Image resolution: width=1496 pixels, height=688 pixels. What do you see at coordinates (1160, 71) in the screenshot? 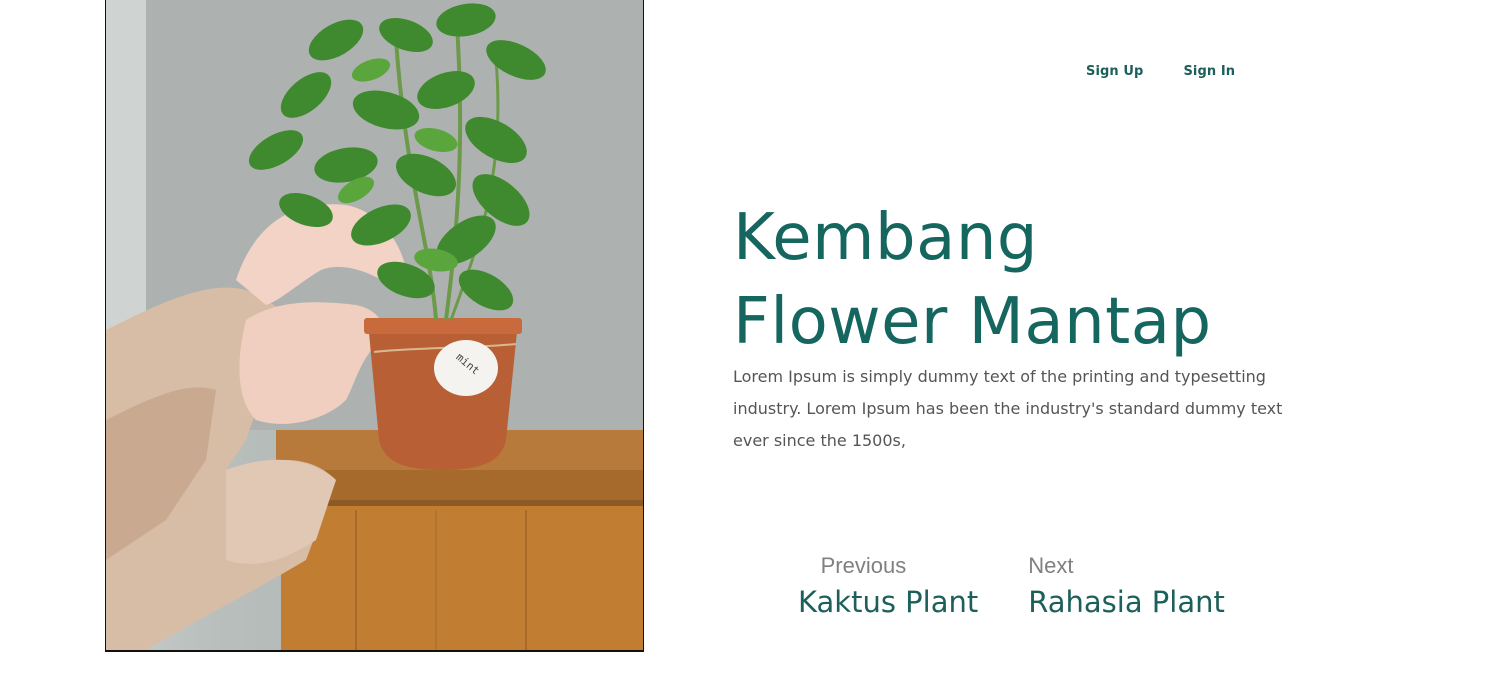
I see `top-nav: Sign Up Sign In` at bounding box center [1160, 71].